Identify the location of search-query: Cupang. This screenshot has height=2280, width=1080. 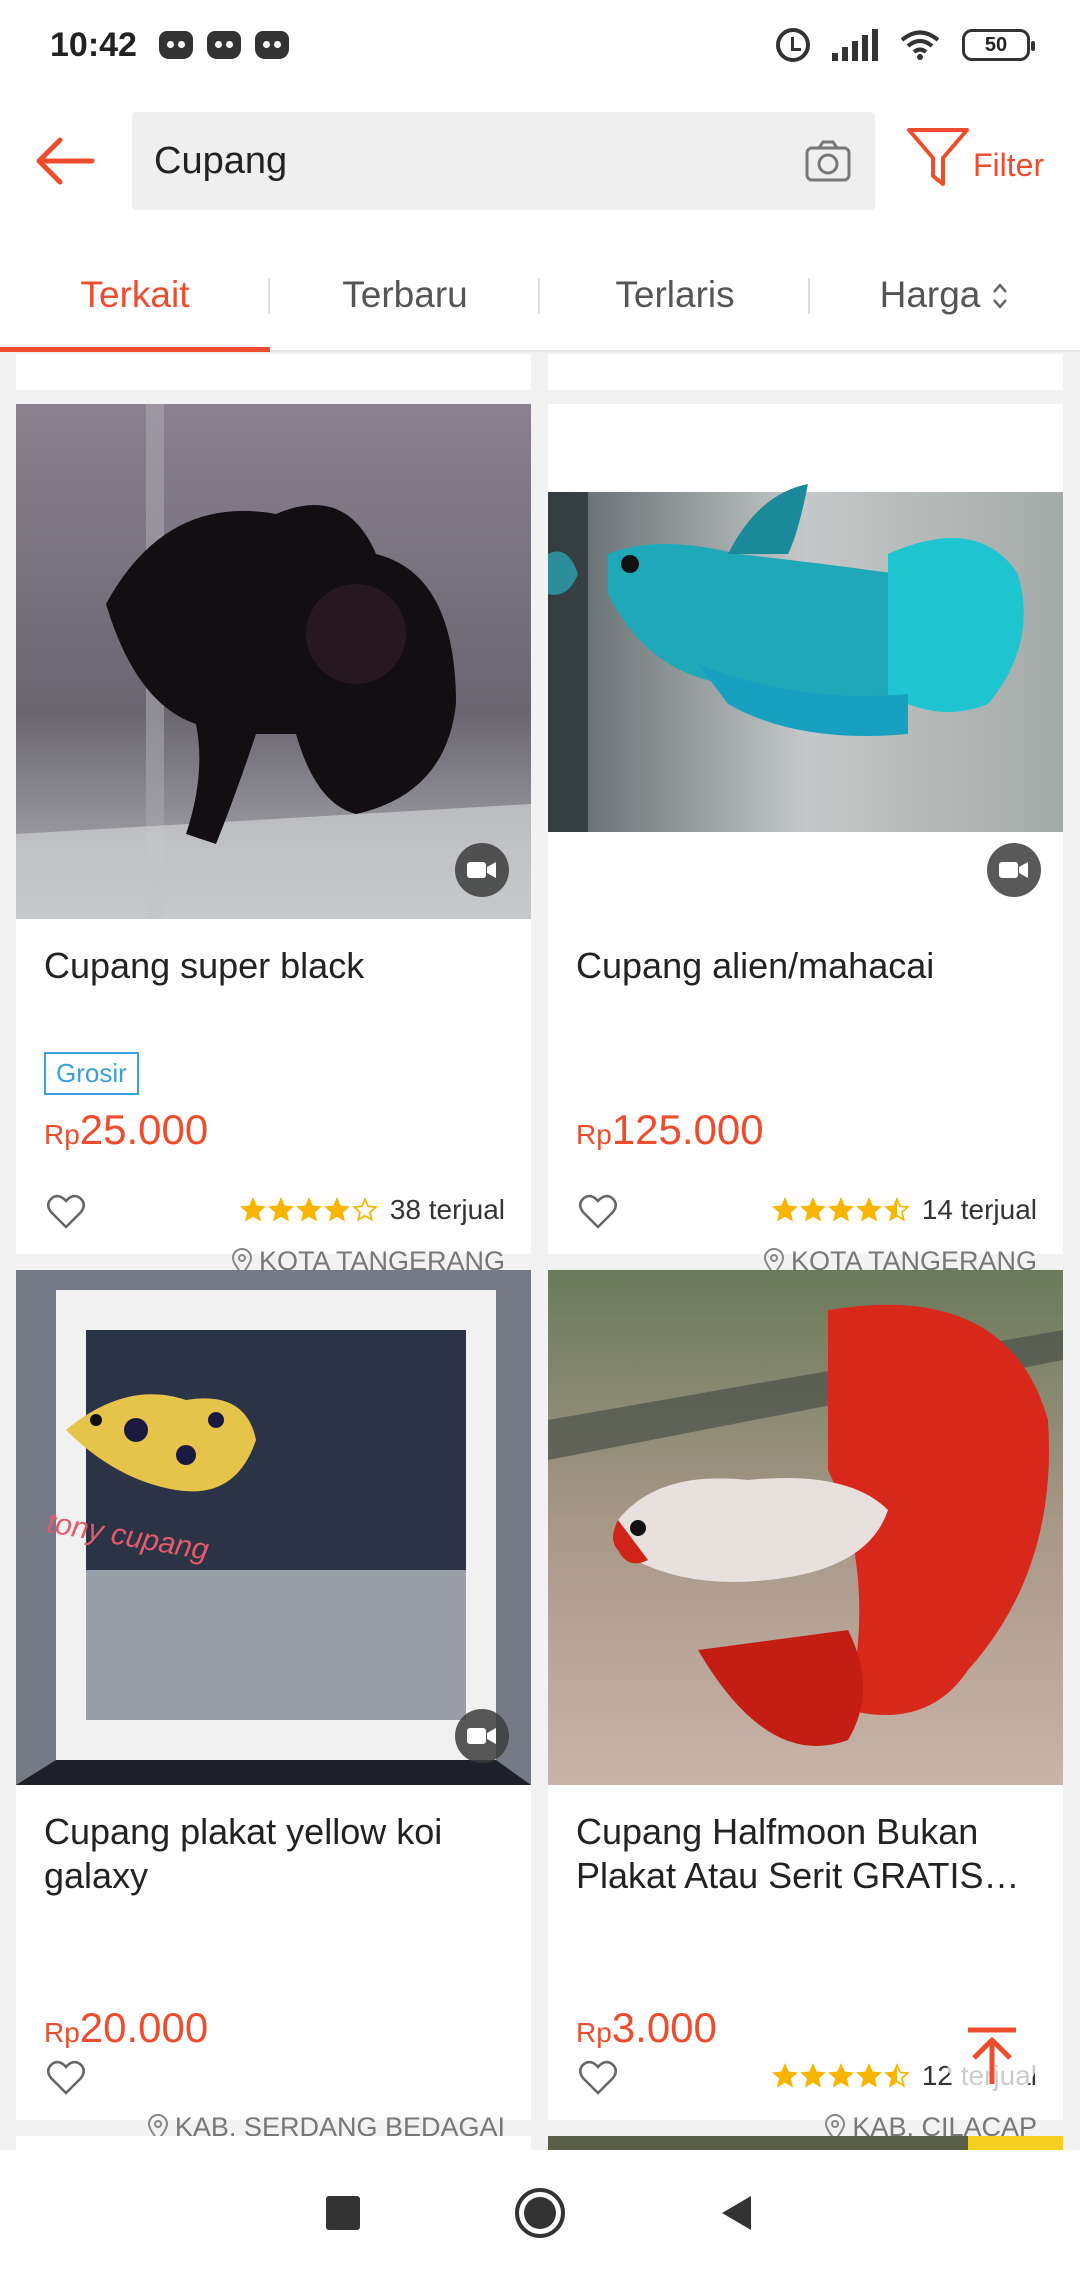
(221, 160).